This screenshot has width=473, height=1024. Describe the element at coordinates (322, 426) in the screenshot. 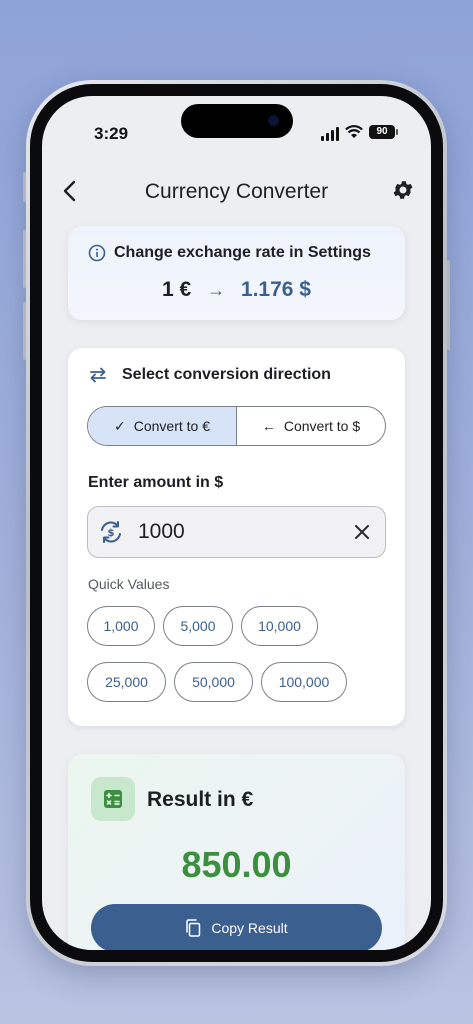

I see `segment-label: Convert to $` at that location.